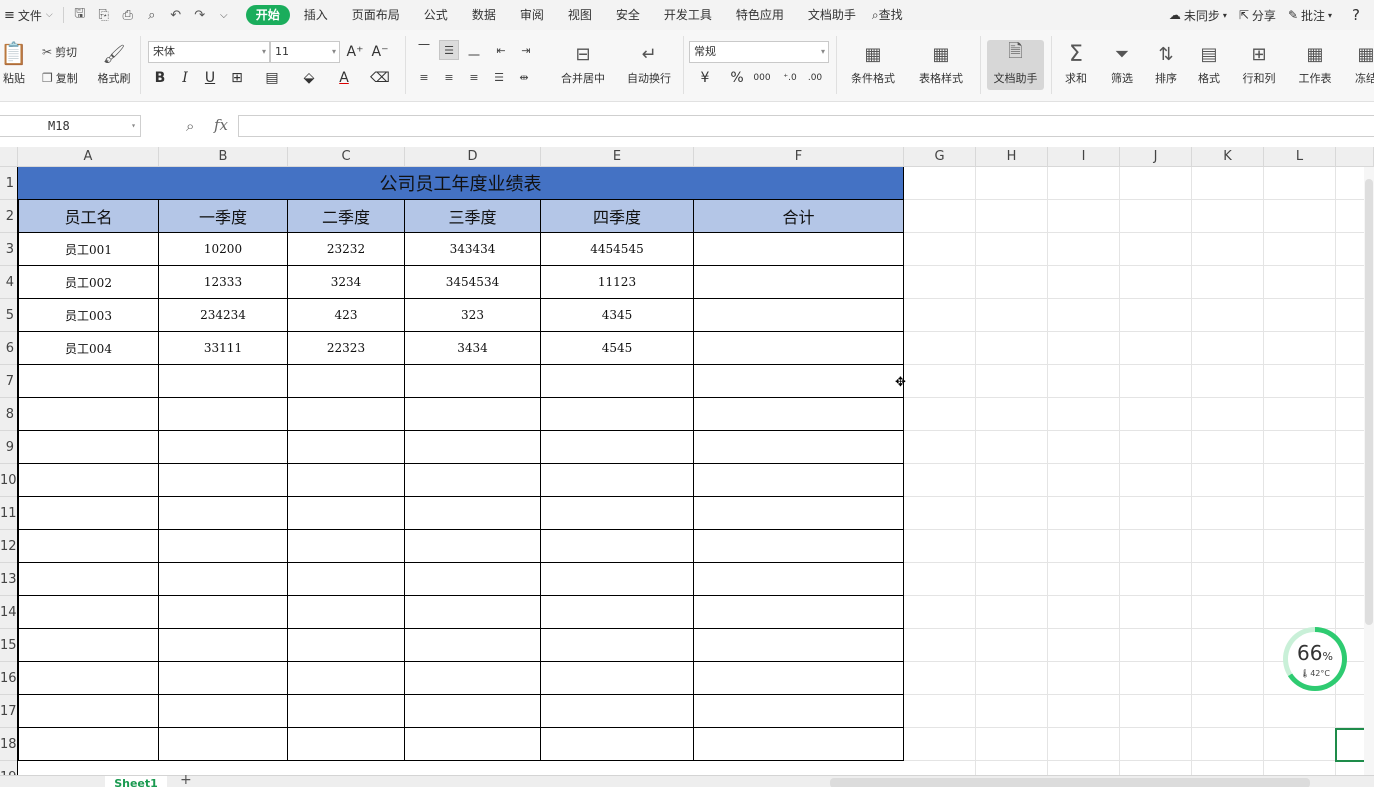 This screenshot has height=787, width=1374. I want to click on table-header-cell: 合计, so click(799, 216).